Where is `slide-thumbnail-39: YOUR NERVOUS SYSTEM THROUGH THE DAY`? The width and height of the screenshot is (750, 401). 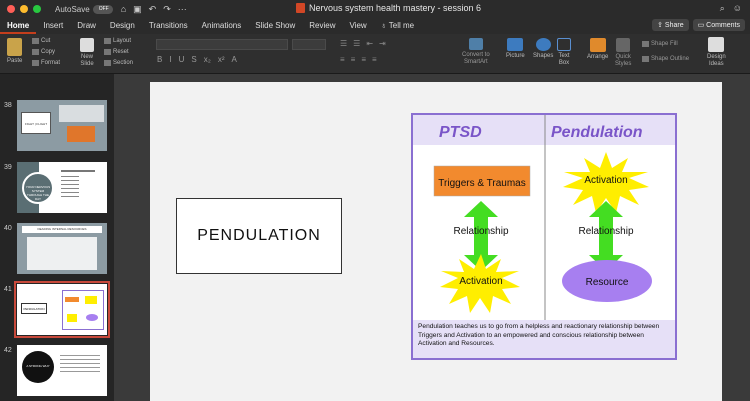 slide-thumbnail-39: YOUR NERVOUS SYSTEM THROUGH THE DAY is located at coordinates (62, 187).